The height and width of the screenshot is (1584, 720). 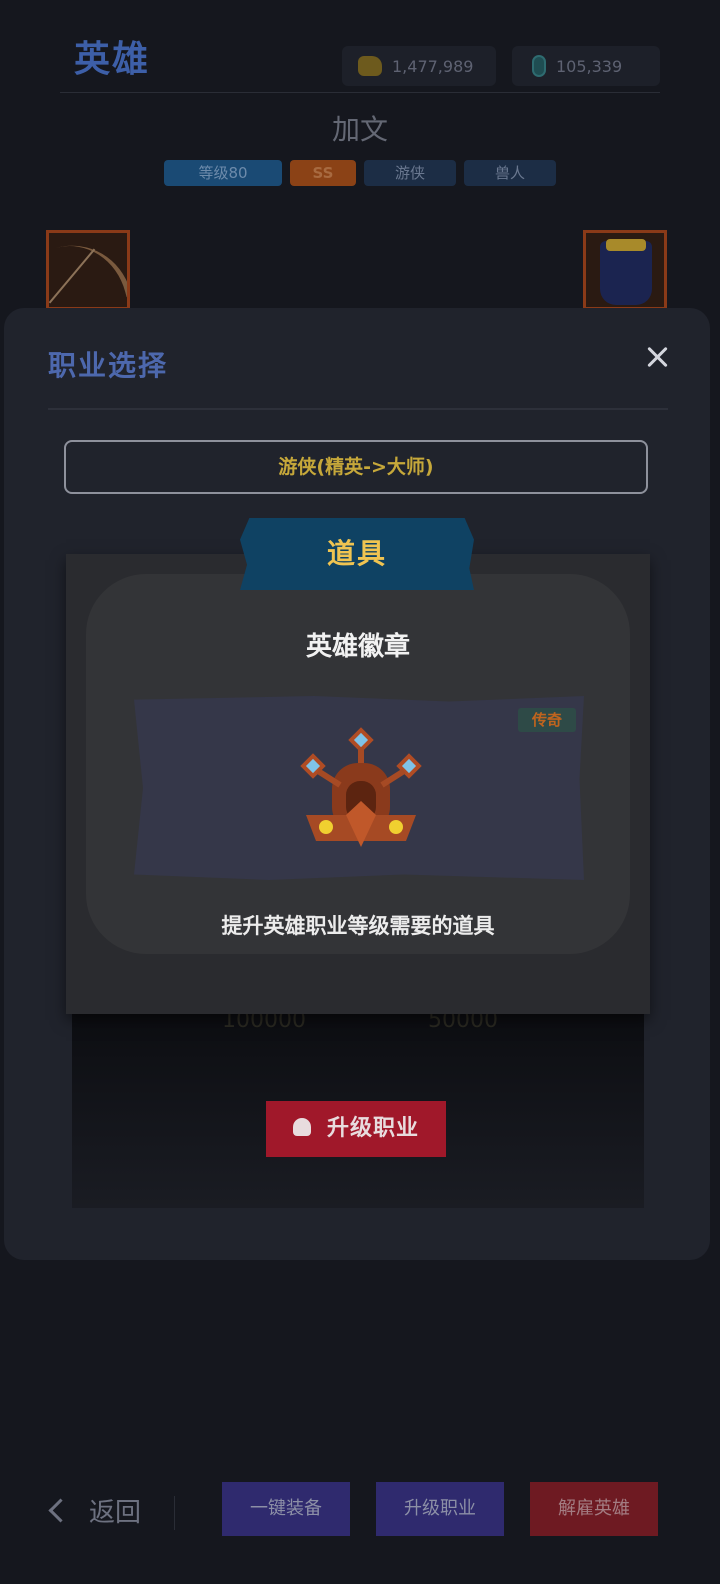 I want to click on back-label: 返回, so click(x=115, y=1513).